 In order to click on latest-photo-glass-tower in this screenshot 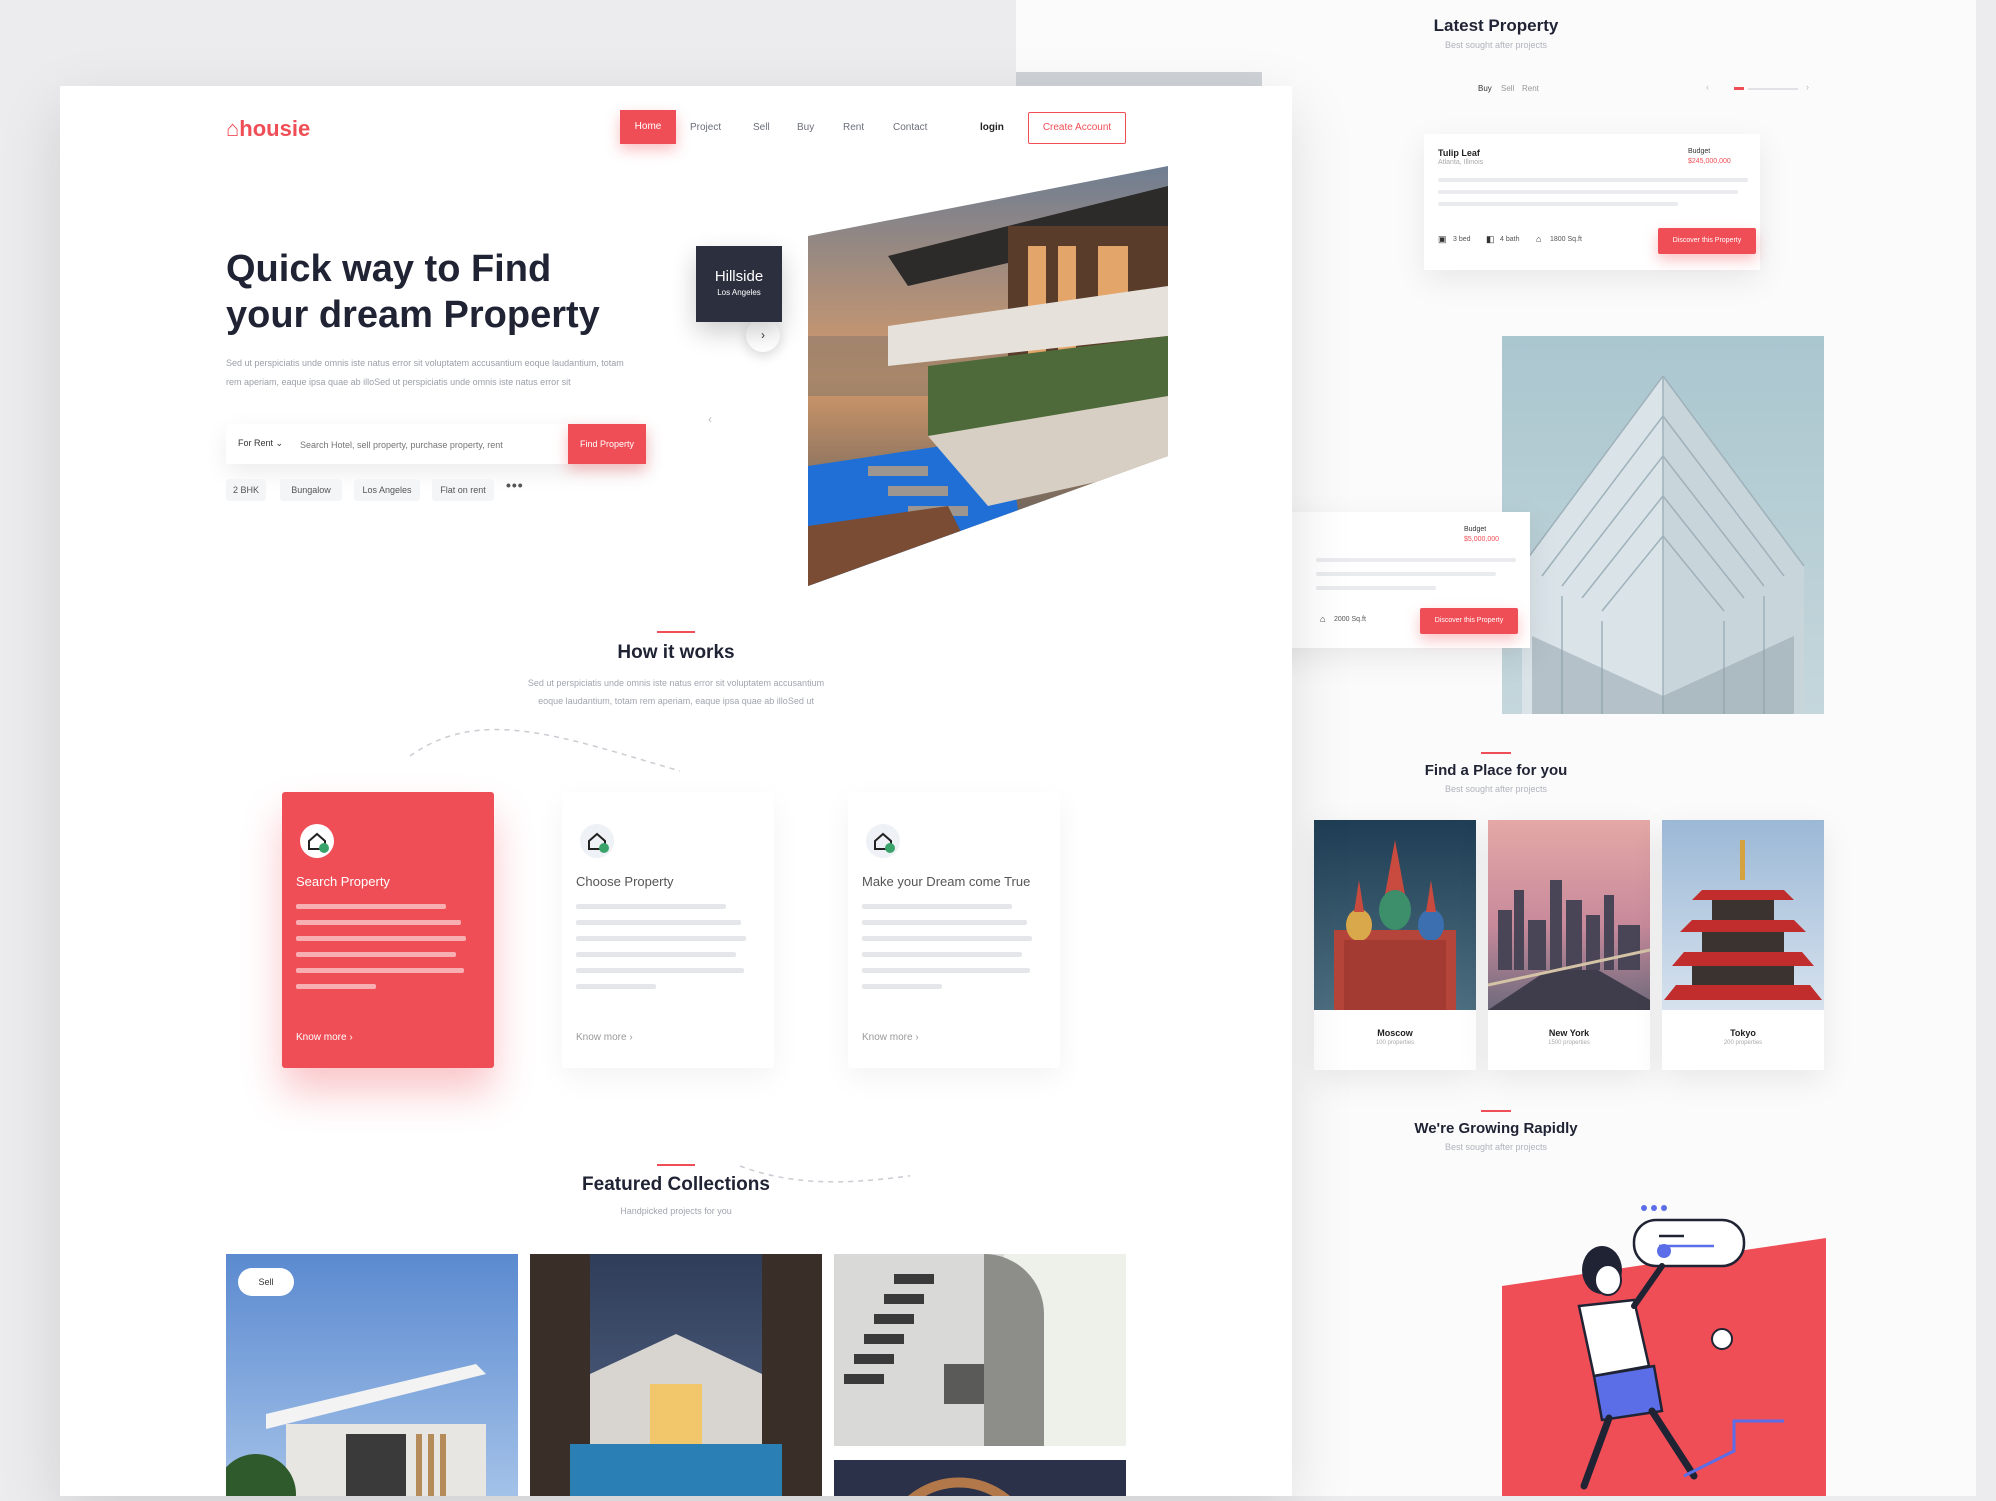, I will do `click(1663, 525)`.